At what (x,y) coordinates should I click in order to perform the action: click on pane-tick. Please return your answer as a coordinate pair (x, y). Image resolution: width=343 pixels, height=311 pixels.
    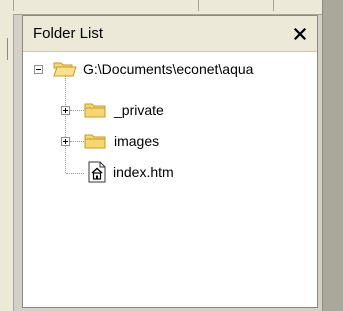
    Looking at the image, I should click on (7, 49).